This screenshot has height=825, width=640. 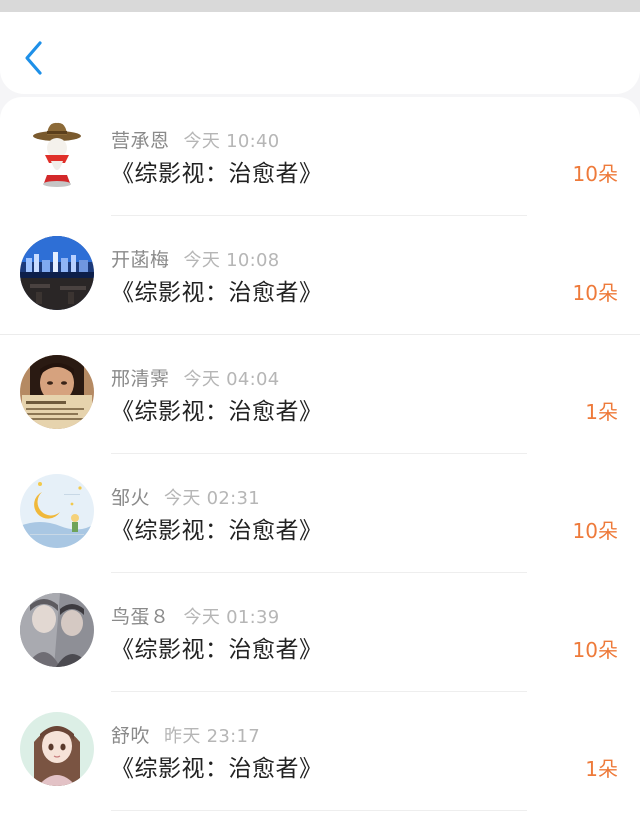 What do you see at coordinates (140, 379) in the screenshot?
I see `user-name: 邢清霁` at bounding box center [140, 379].